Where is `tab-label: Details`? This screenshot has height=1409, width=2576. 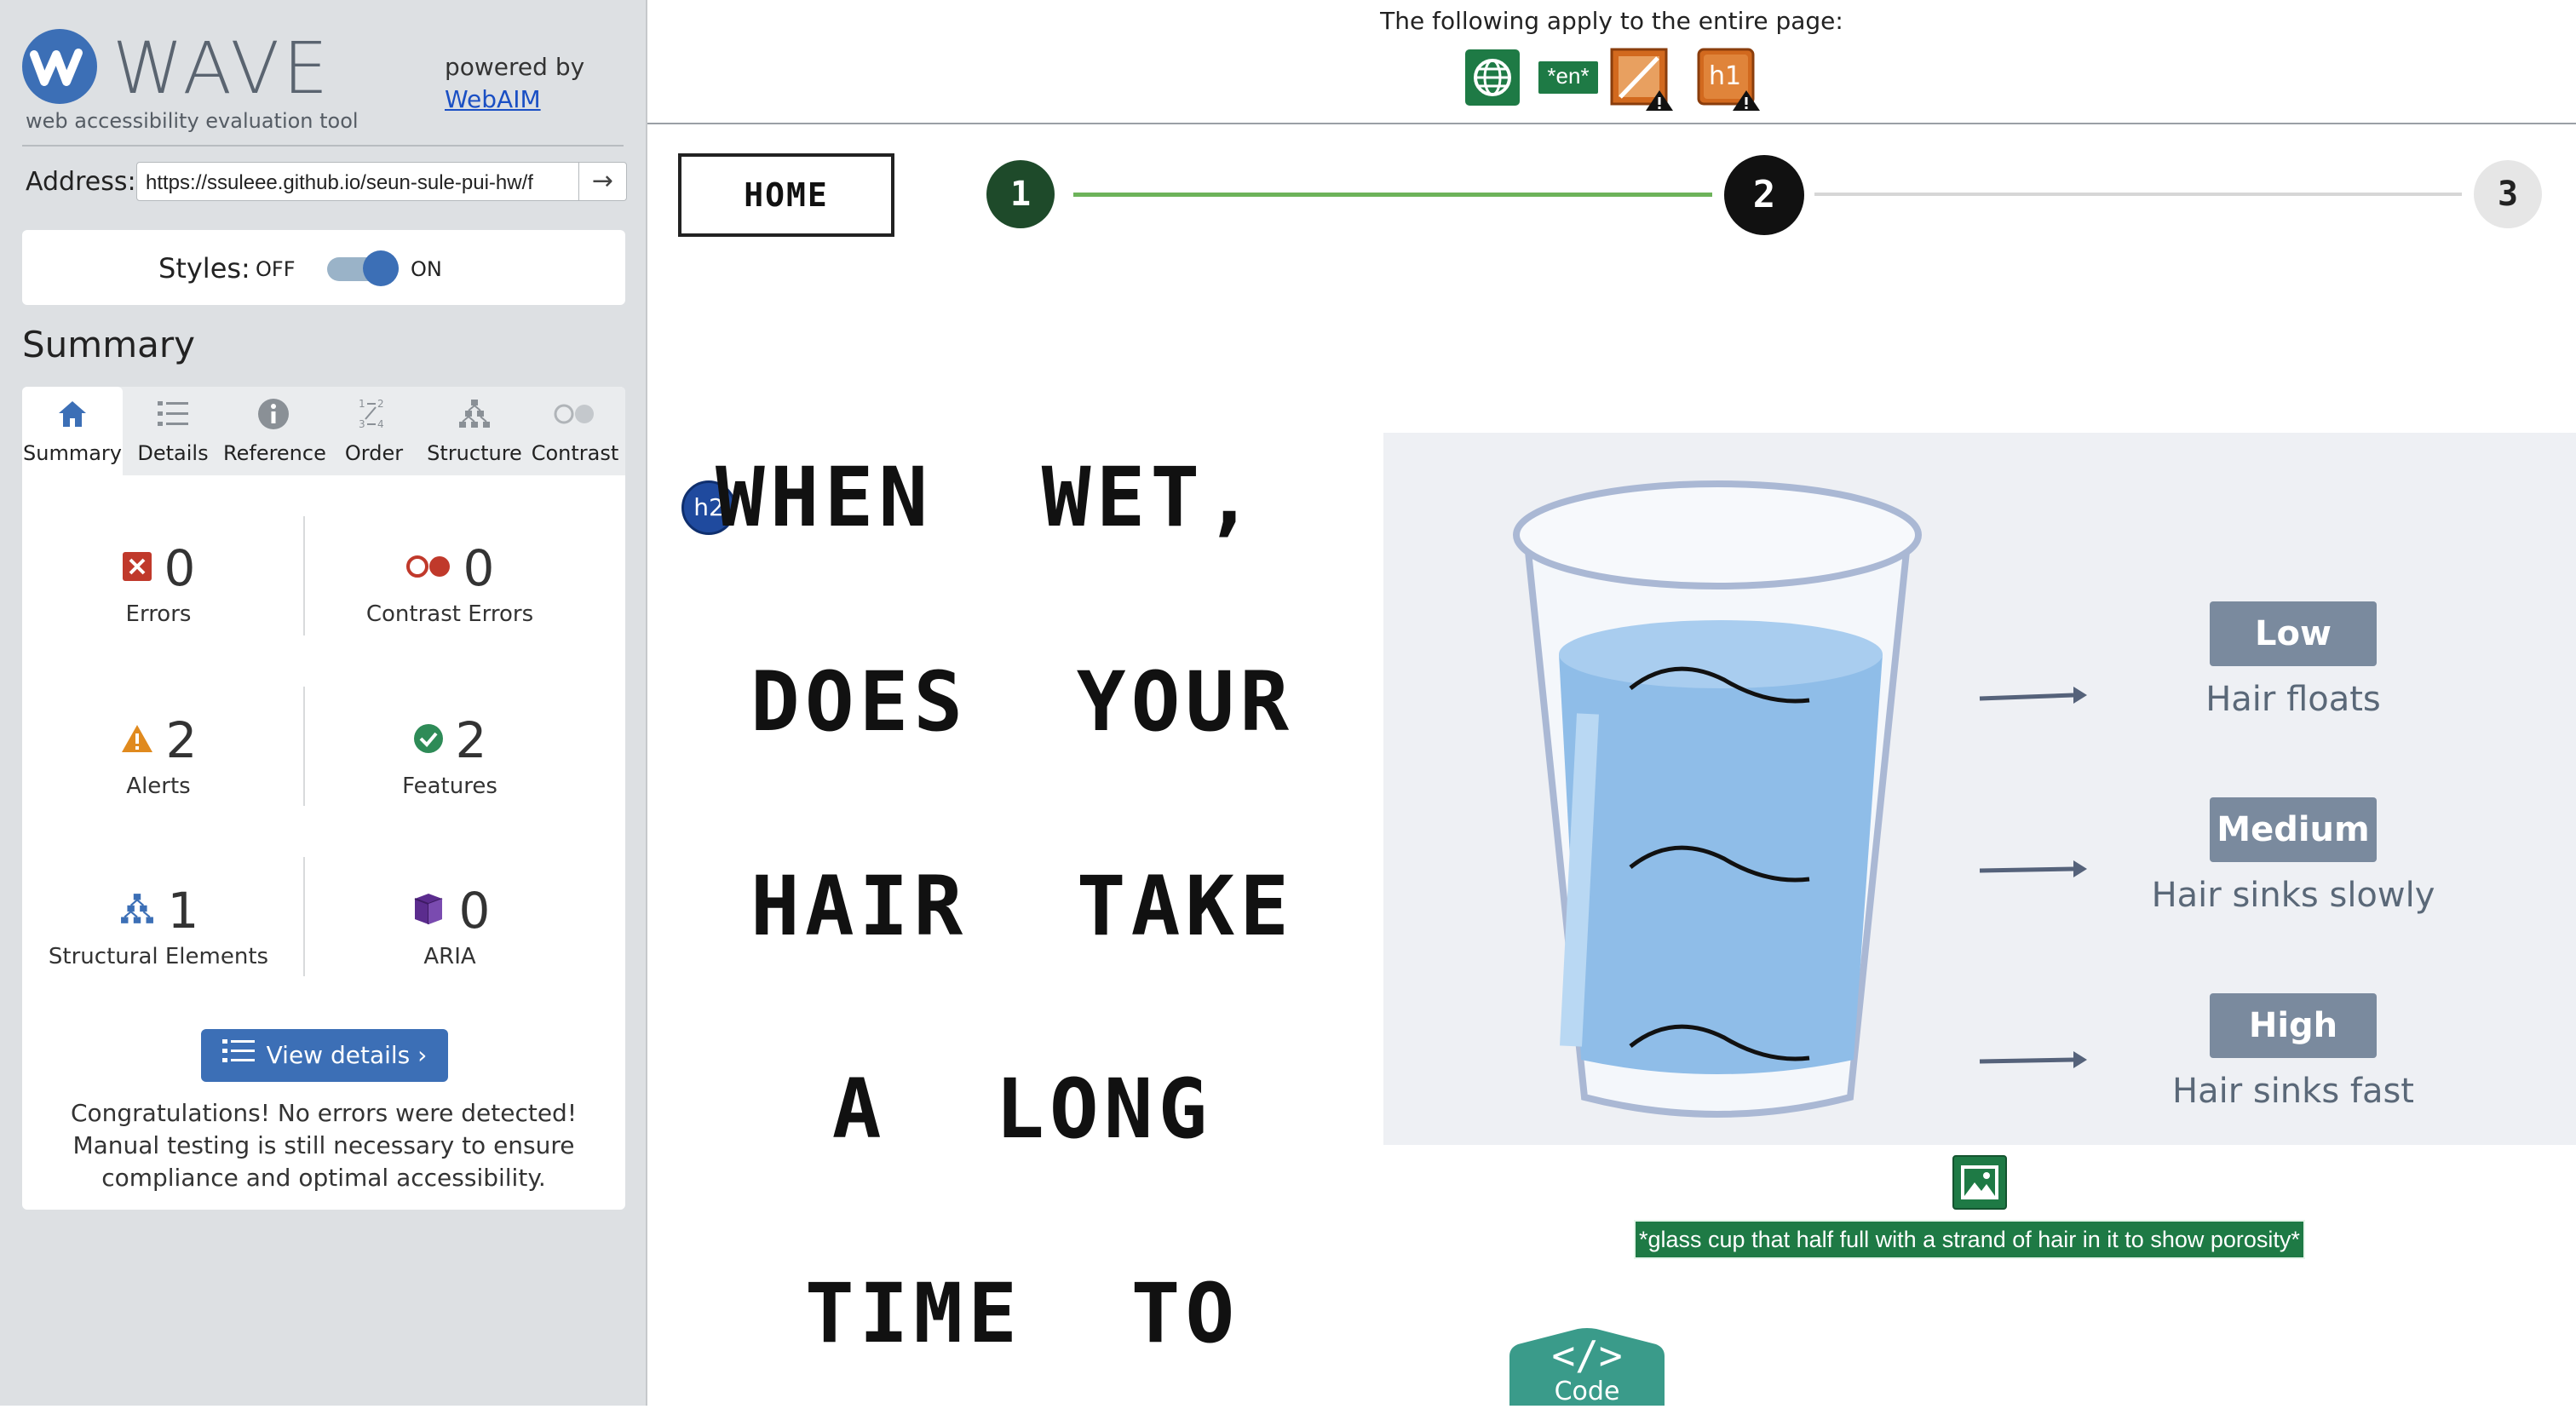
tab-label: Details is located at coordinates (173, 453).